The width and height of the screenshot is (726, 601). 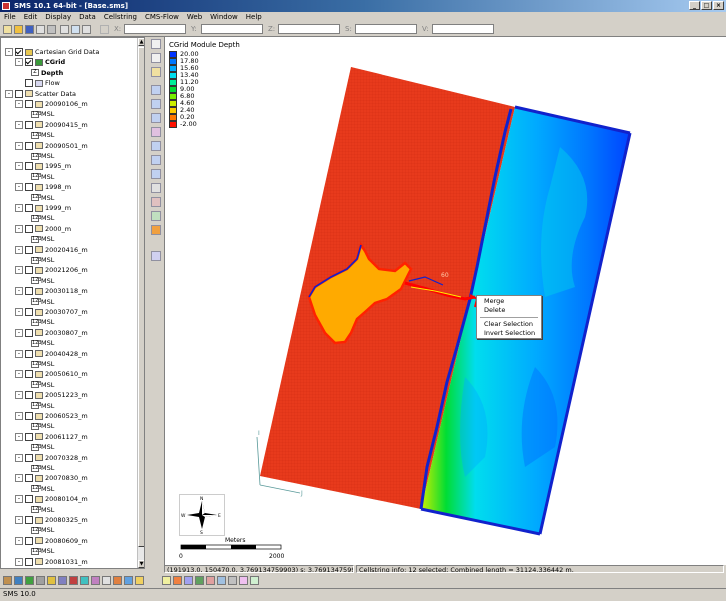 I want to click on tree-item-scatter-set: - 20030118_m, so click(x=51, y=291).